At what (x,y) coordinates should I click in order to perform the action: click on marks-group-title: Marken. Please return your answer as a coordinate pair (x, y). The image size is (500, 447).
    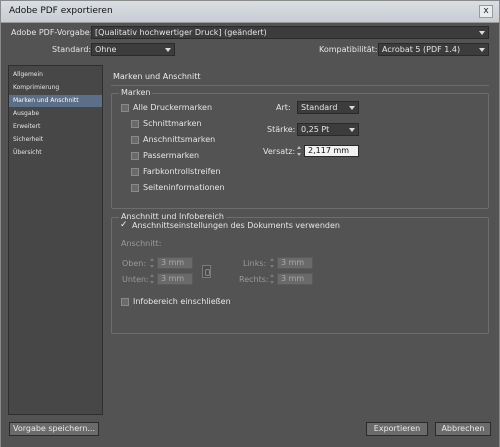
    Looking at the image, I should click on (136, 92).